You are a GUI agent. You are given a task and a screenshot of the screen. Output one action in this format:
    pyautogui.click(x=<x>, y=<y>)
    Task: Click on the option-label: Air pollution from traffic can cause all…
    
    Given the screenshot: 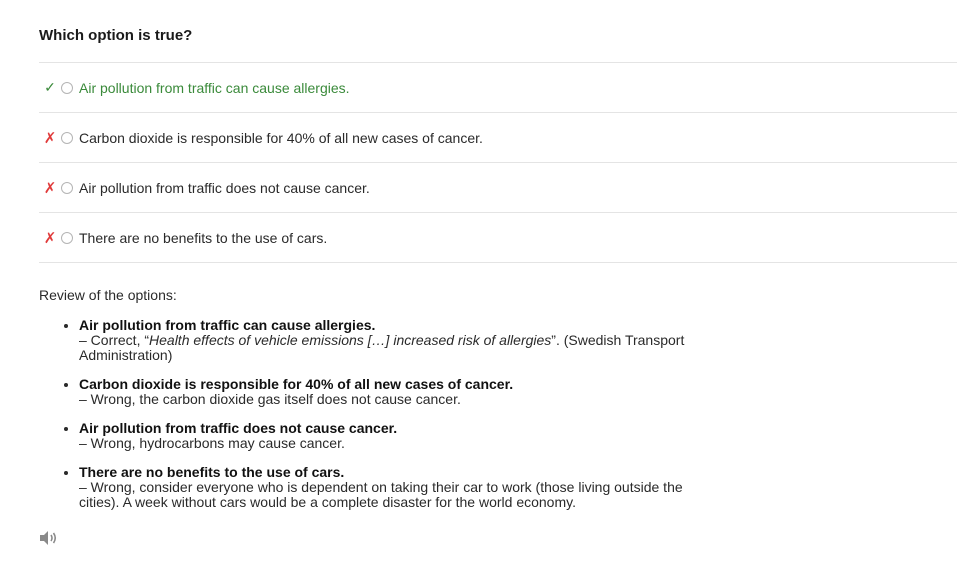 What is the action you would take?
    pyautogui.click(x=214, y=87)
    